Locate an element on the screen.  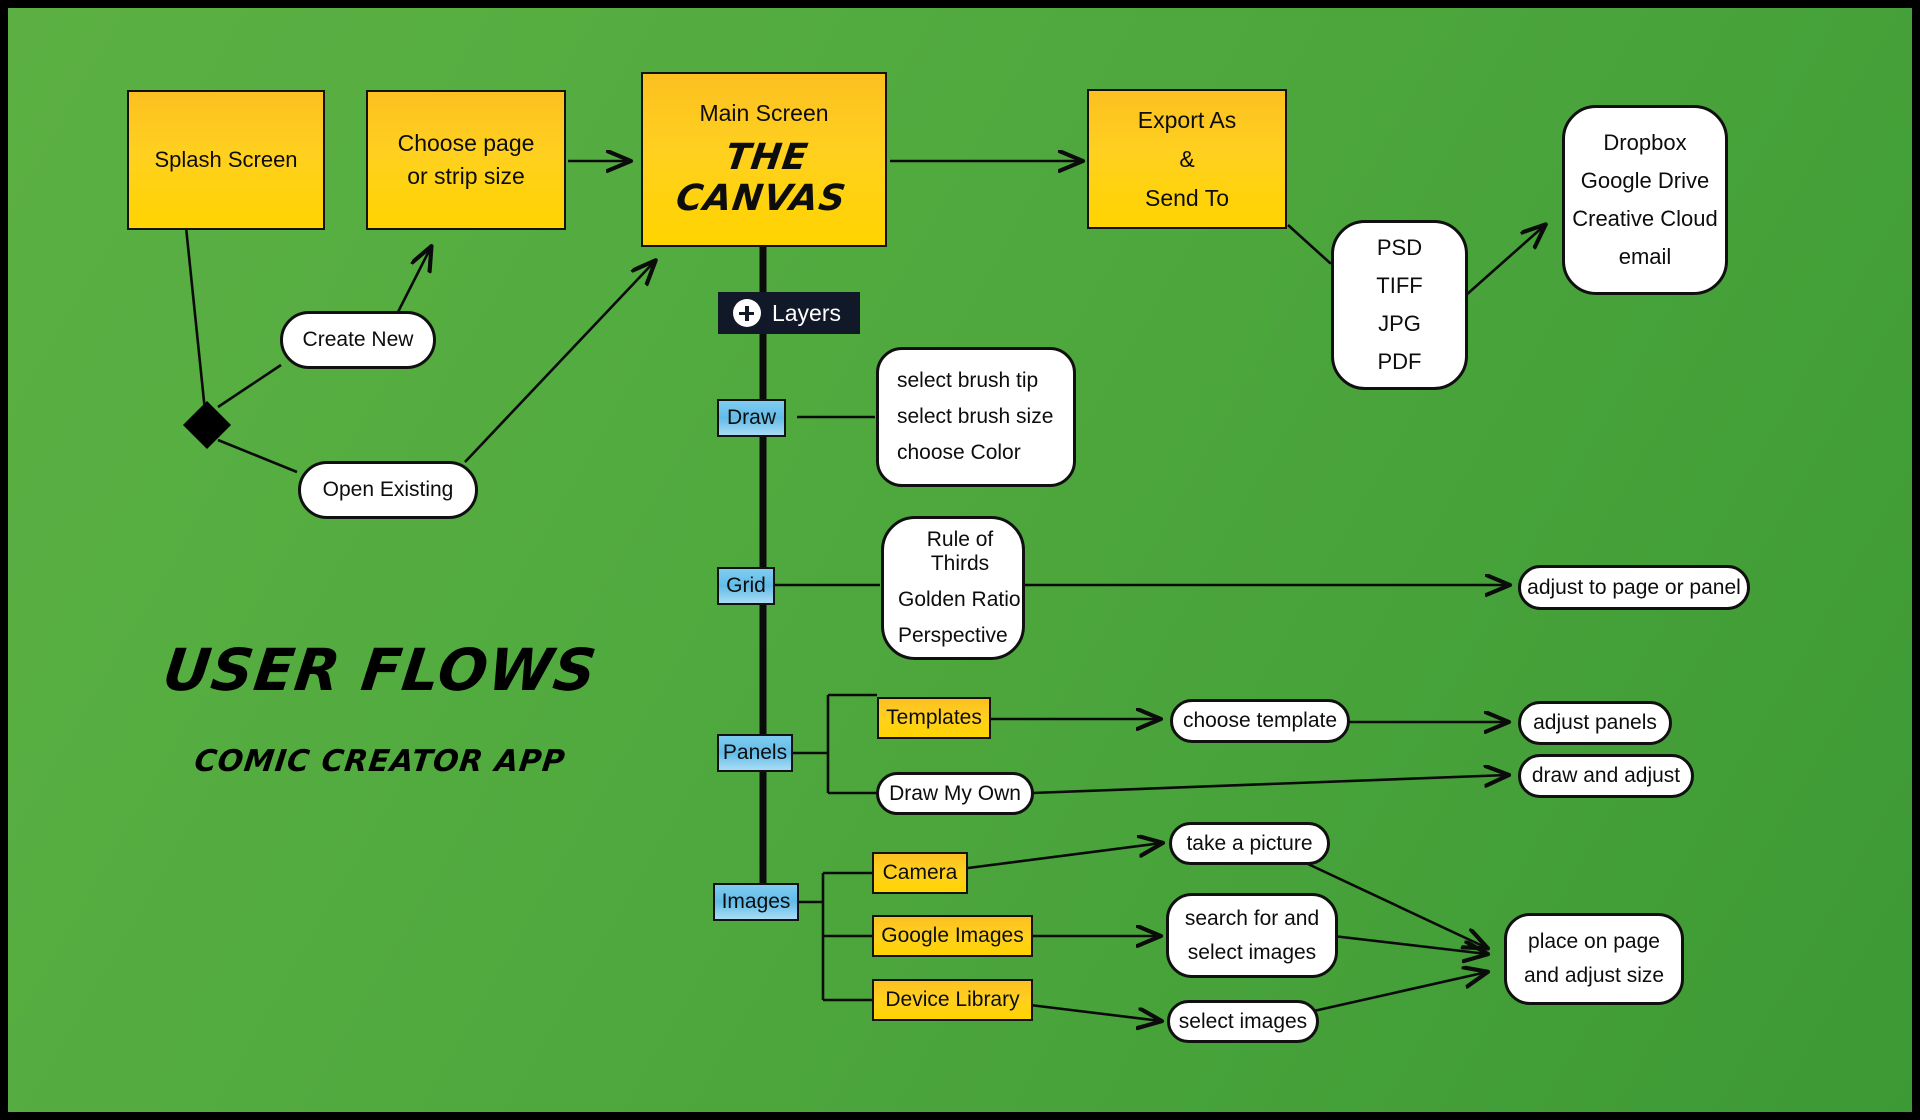
draw-my-own-label: Draw My Own is located at coordinates (955, 793).